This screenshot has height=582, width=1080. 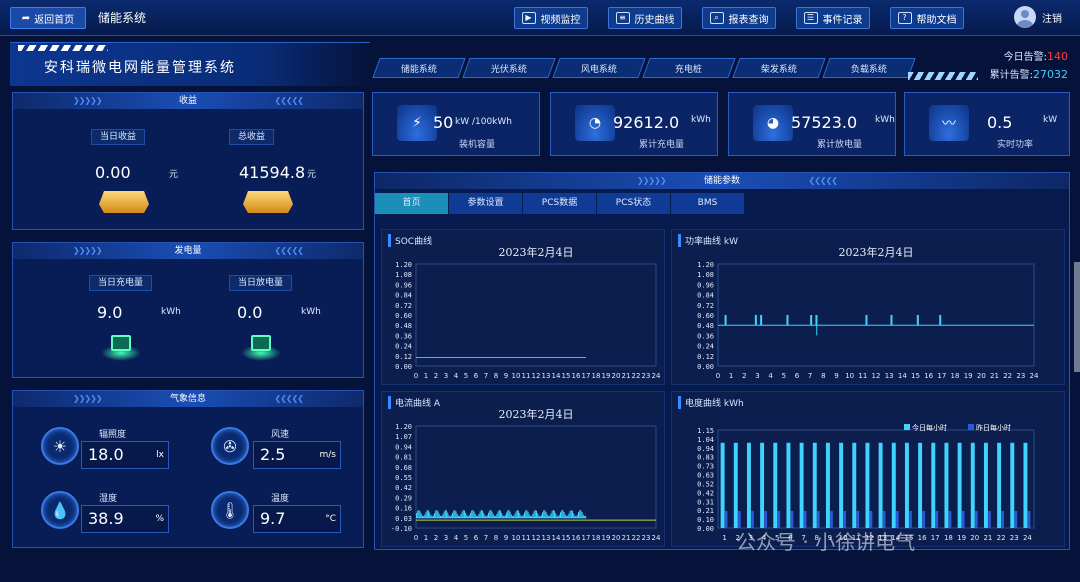 I want to click on tab-charger: 充电桩, so click(x=689, y=68).